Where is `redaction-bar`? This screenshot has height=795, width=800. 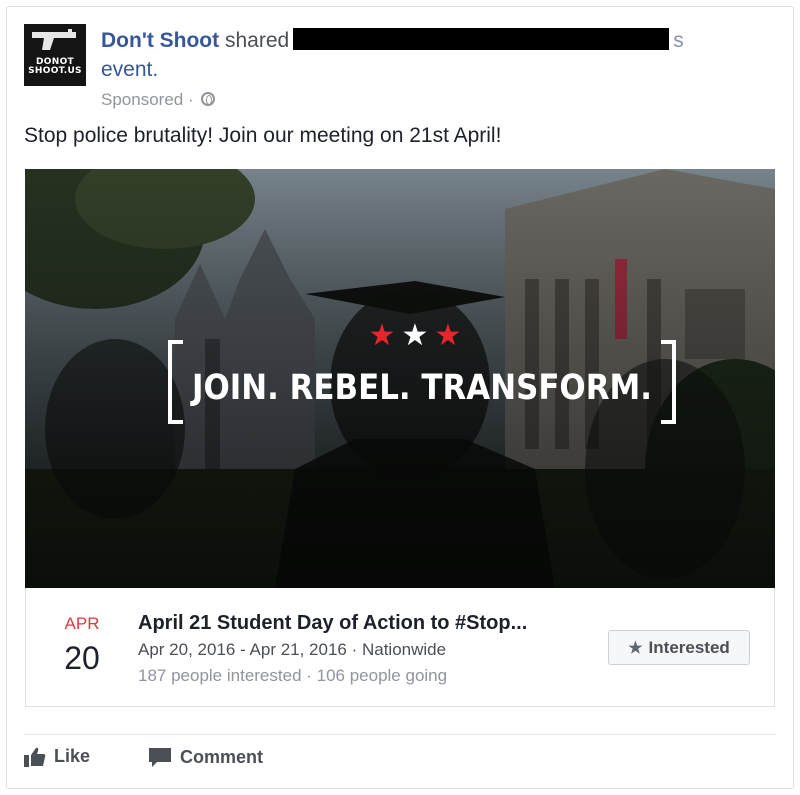 redaction-bar is located at coordinates (481, 39).